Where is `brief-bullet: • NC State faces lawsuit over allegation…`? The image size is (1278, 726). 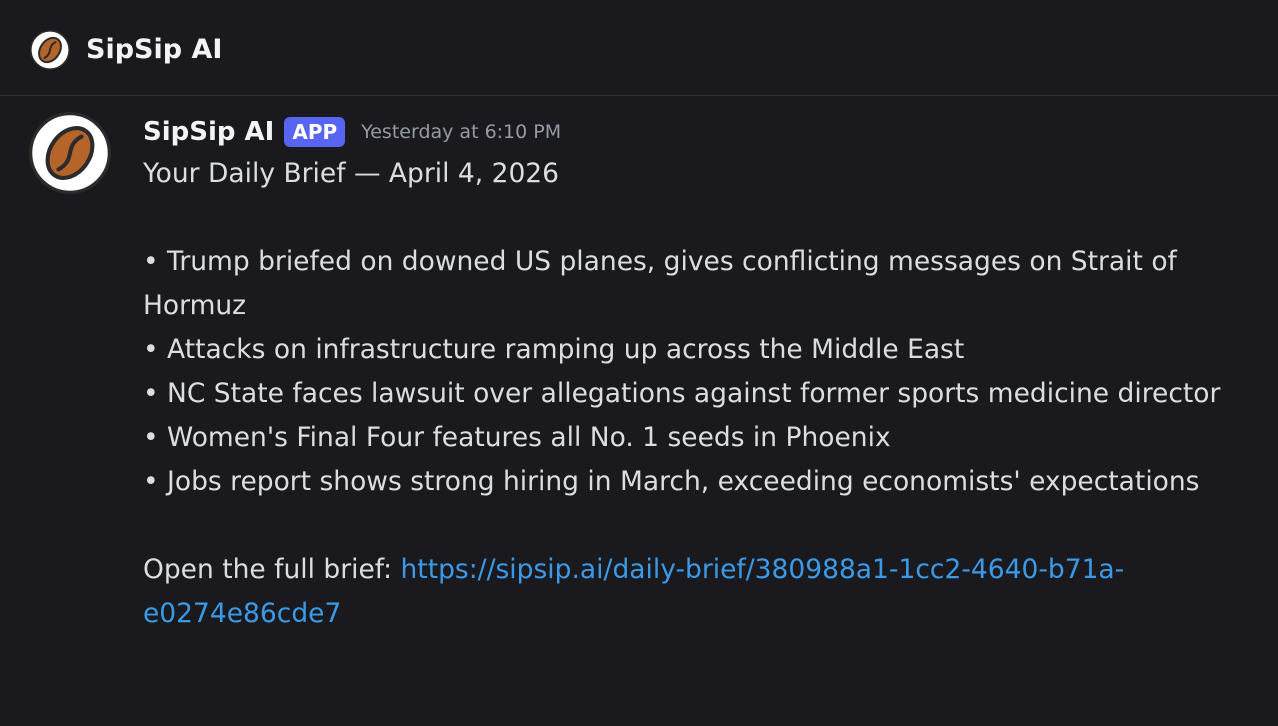 brief-bullet: • NC State faces lawsuit over allegation… is located at coordinates (682, 393).